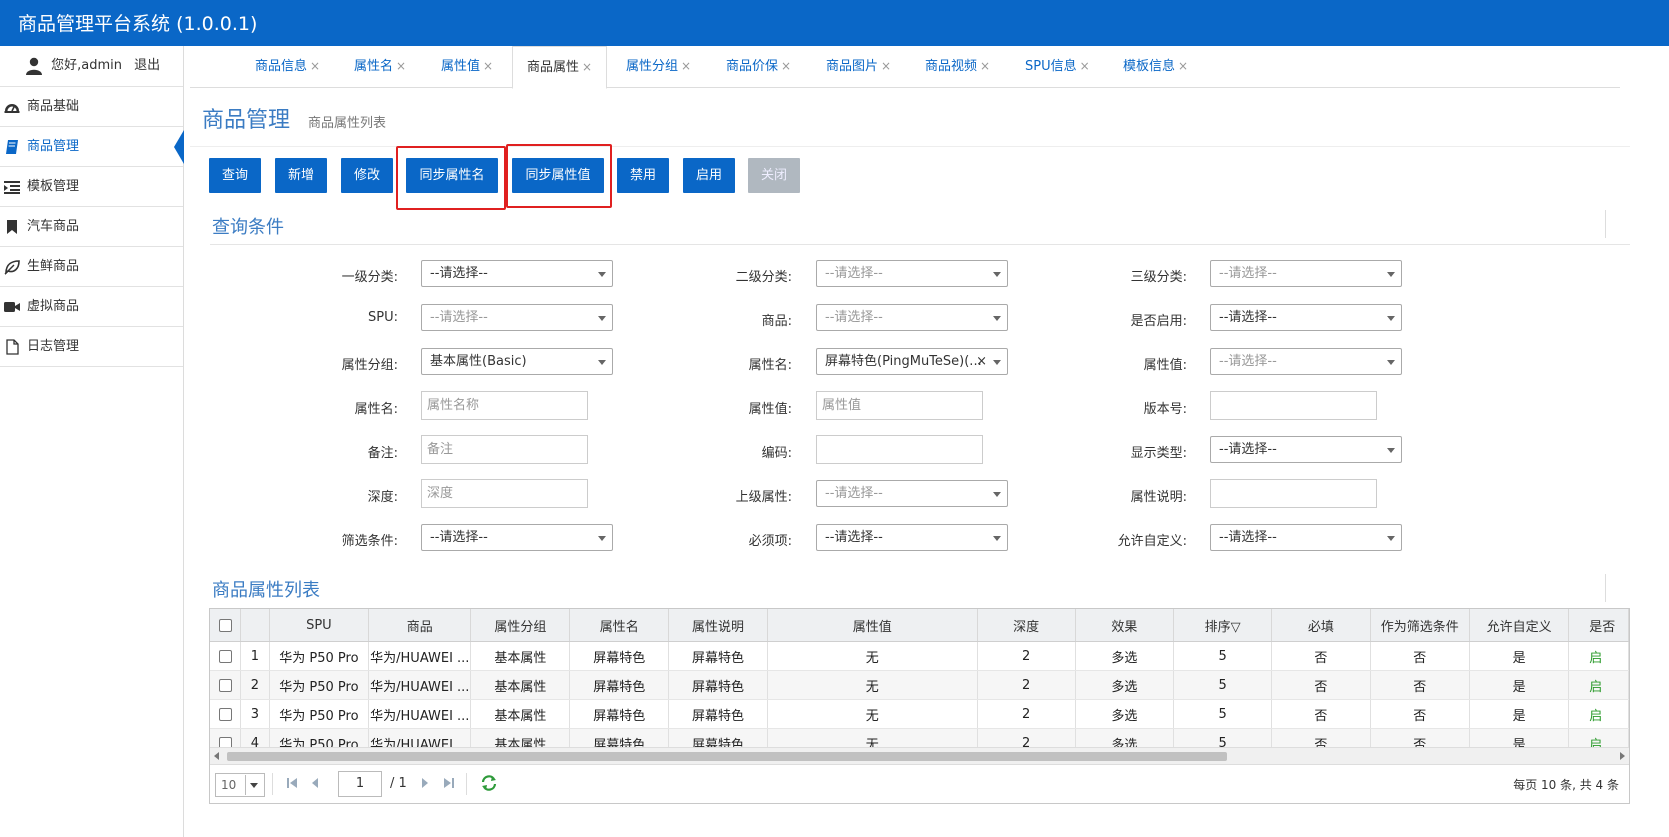 This screenshot has height=837, width=1669. I want to click on column-header: 深度, so click(1026, 625).